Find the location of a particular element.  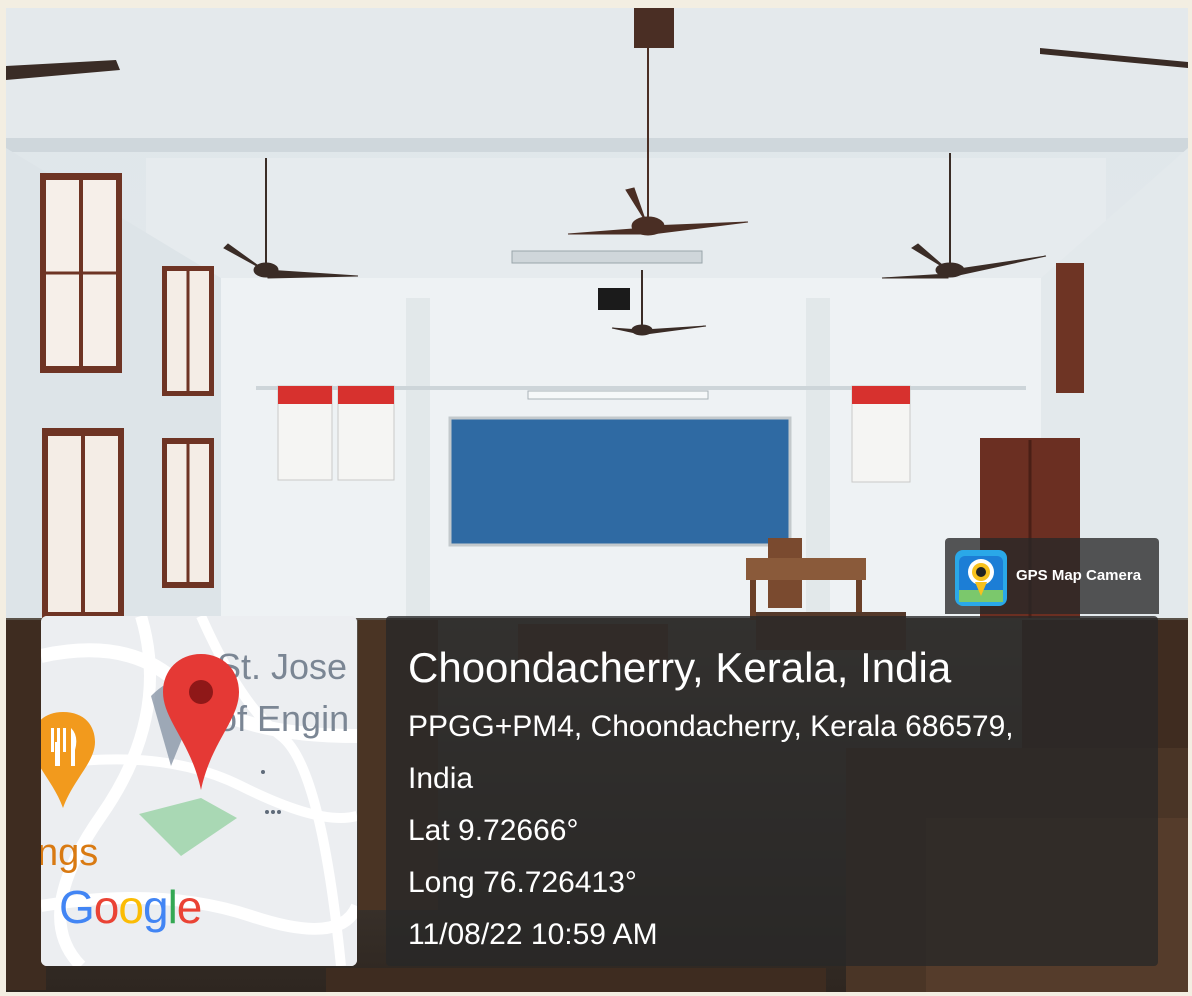

map-thumbnail: St. Jose of Engin ngs Google is located at coordinates (199, 791).